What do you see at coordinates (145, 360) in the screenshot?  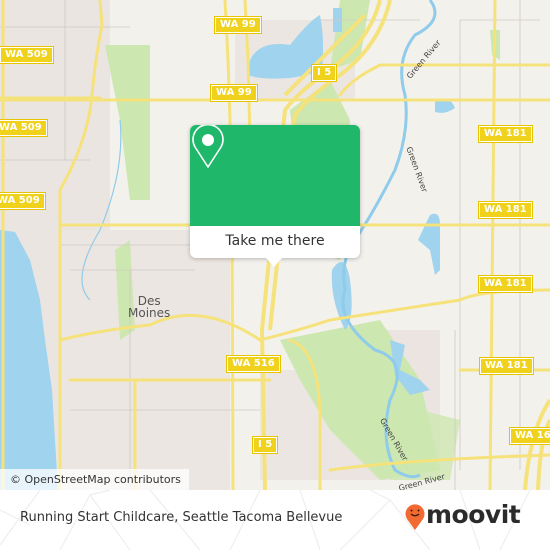 I see `urban-area` at bounding box center [145, 360].